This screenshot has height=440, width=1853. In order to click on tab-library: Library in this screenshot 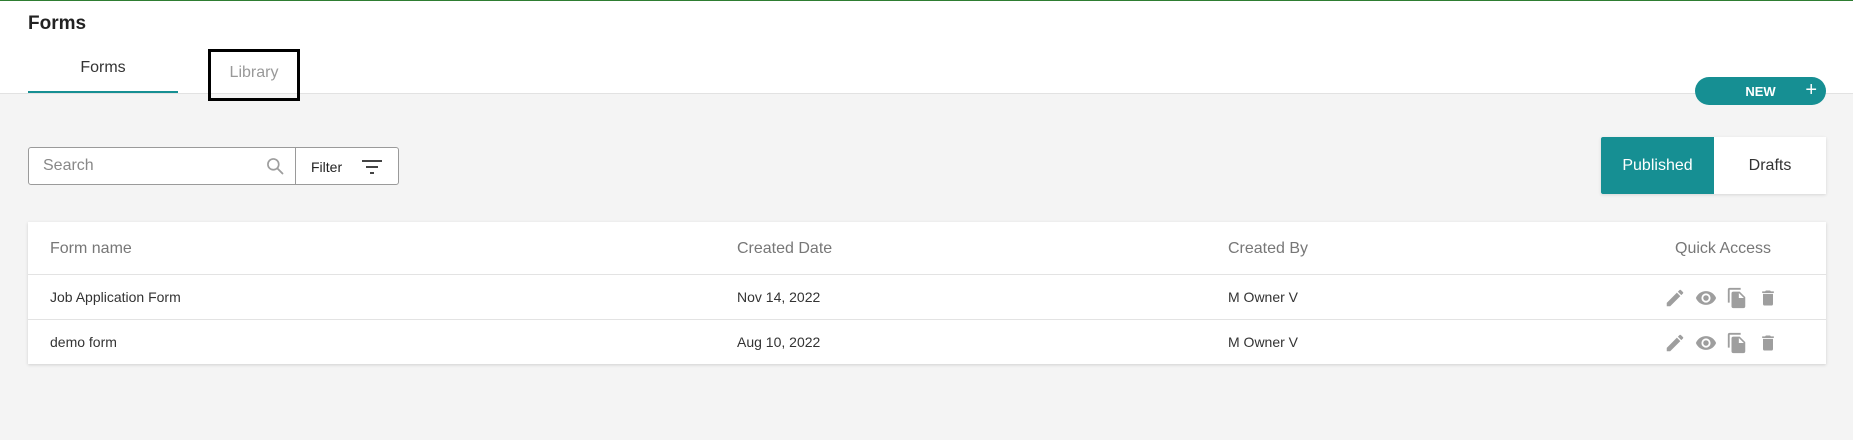, I will do `click(254, 75)`.